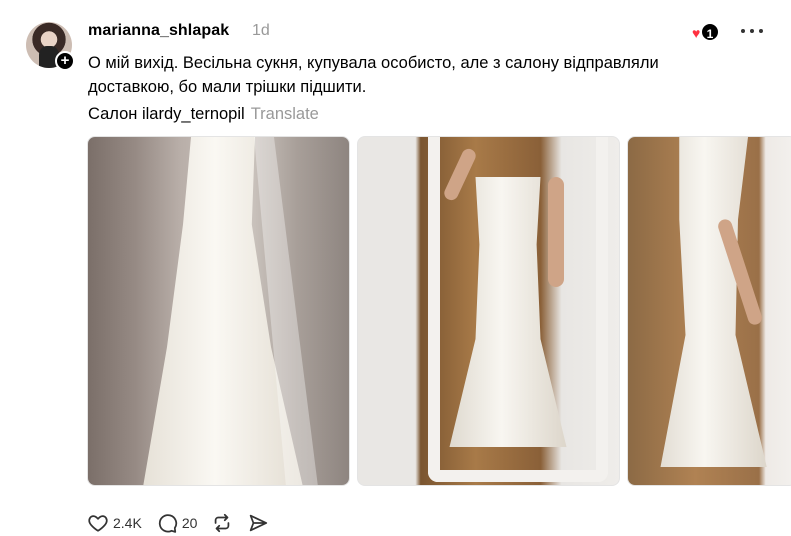 Image resolution: width=791 pixels, height=536 pixels. I want to click on like-button: 2.4K, so click(114, 523).